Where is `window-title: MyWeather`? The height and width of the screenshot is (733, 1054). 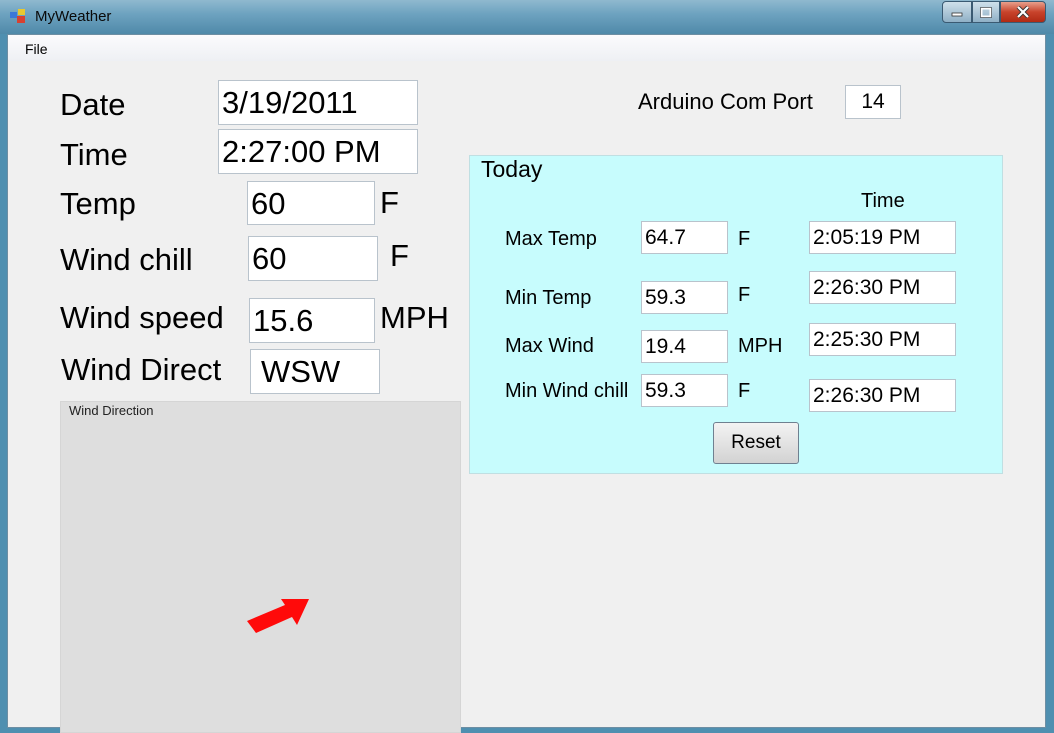
window-title: MyWeather is located at coordinates (73, 16).